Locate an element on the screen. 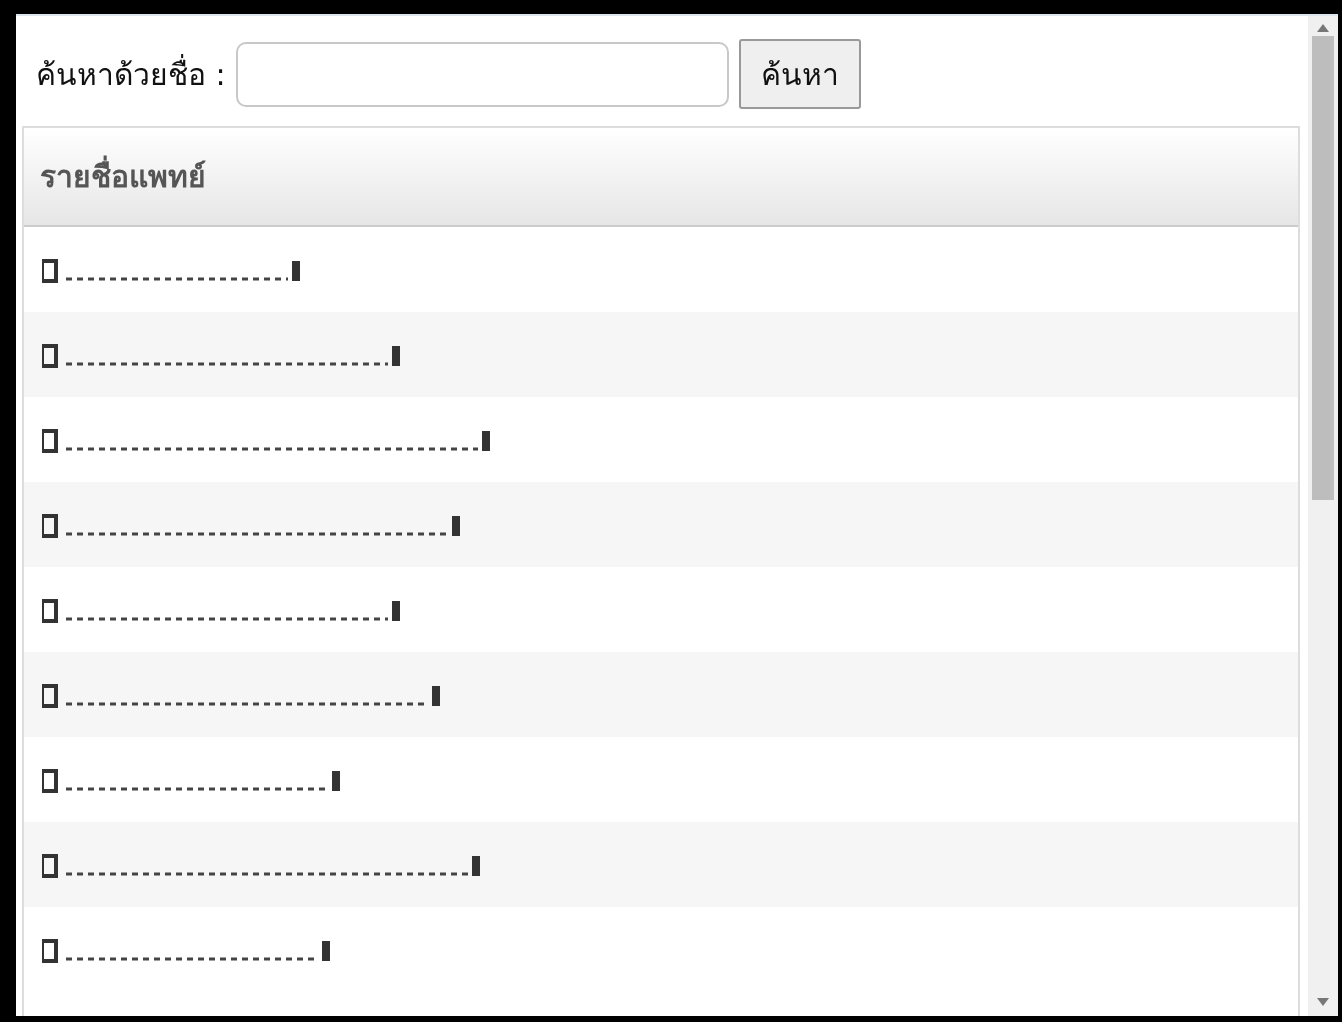 The image size is (1342, 1022). search-field is located at coordinates (482, 74).